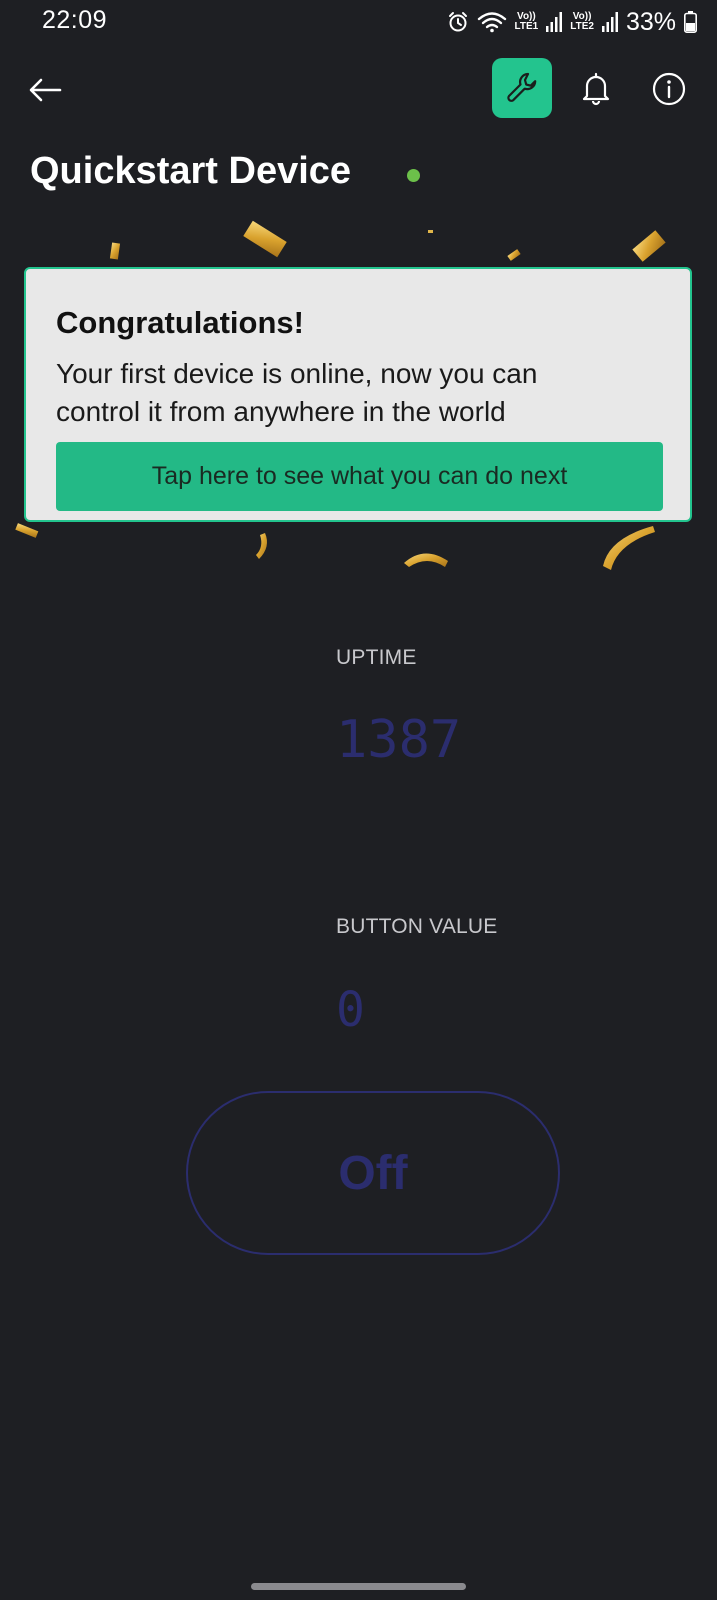 This screenshot has width=717, height=1600. I want to click on device-info-button, so click(669, 89).